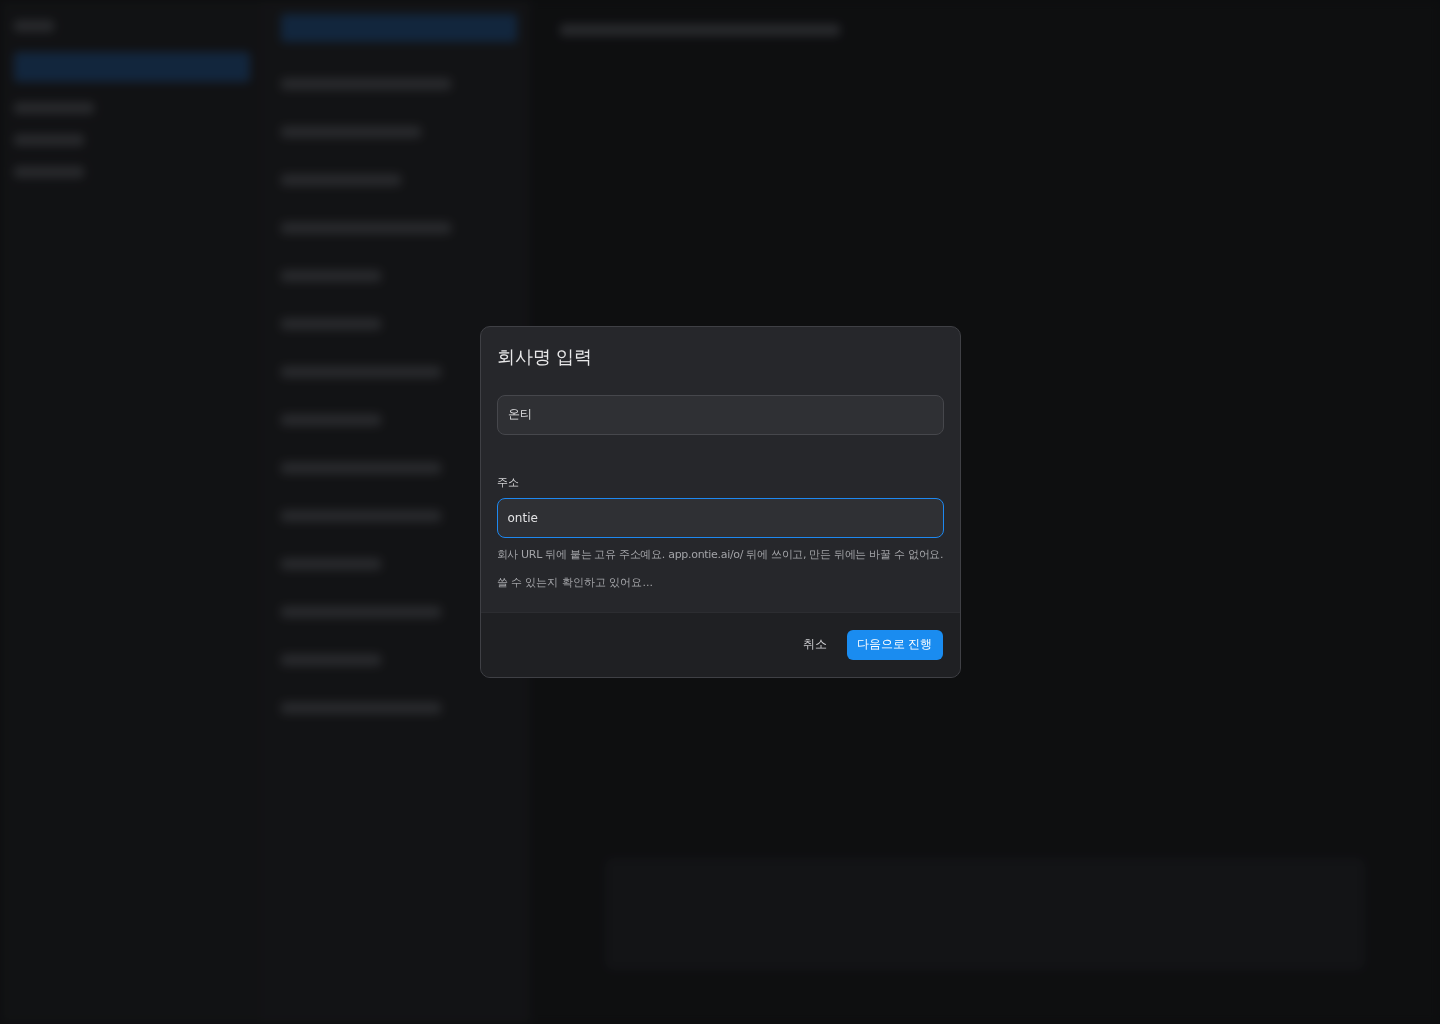  I want to click on company-name-field: 온티, so click(720, 414).